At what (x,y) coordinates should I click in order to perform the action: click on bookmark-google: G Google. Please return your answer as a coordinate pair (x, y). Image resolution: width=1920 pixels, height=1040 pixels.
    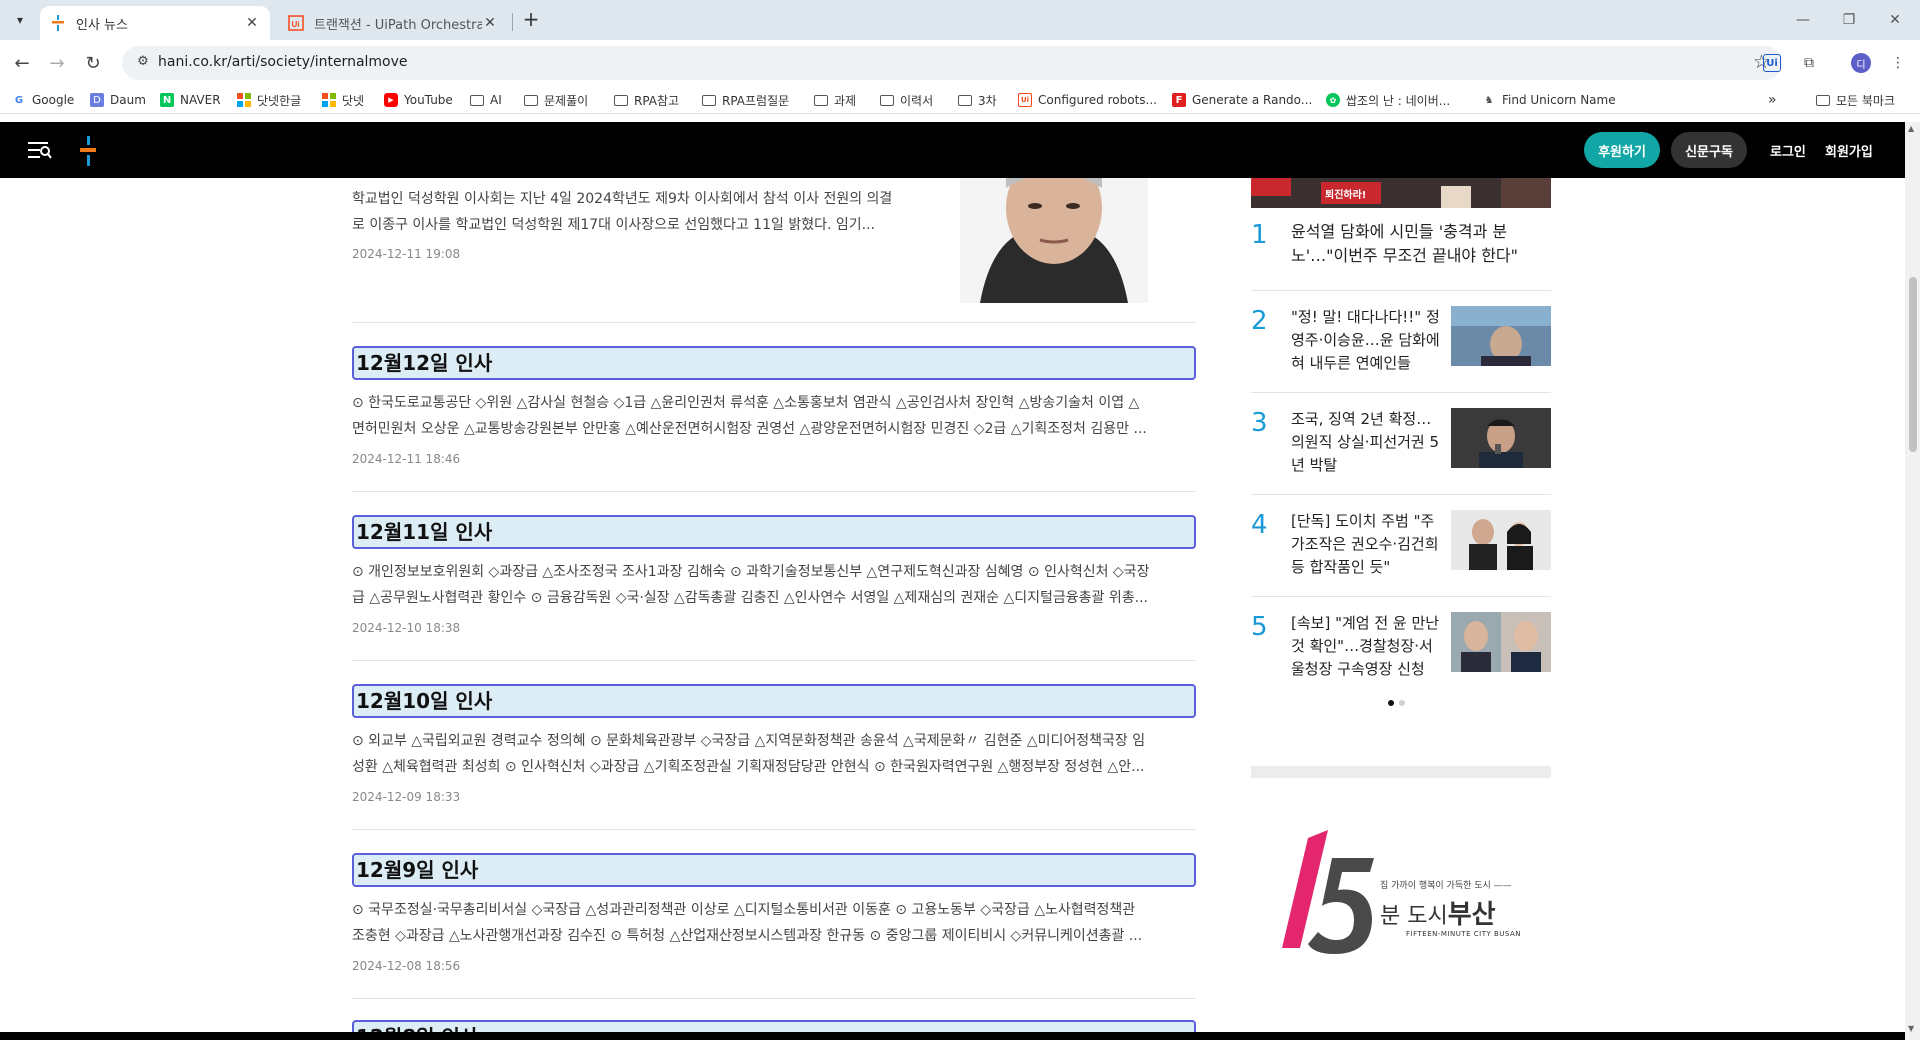
    Looking at the image, I should click on (43, 100).